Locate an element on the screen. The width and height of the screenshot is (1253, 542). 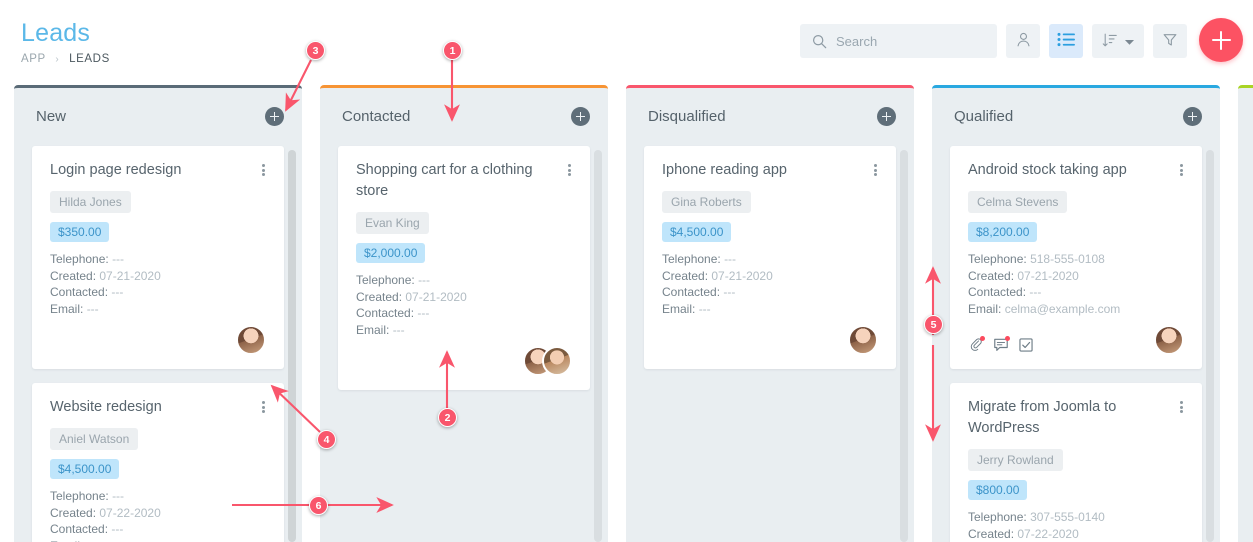
column-header: Qualified is located at coordinates (1076, 117).